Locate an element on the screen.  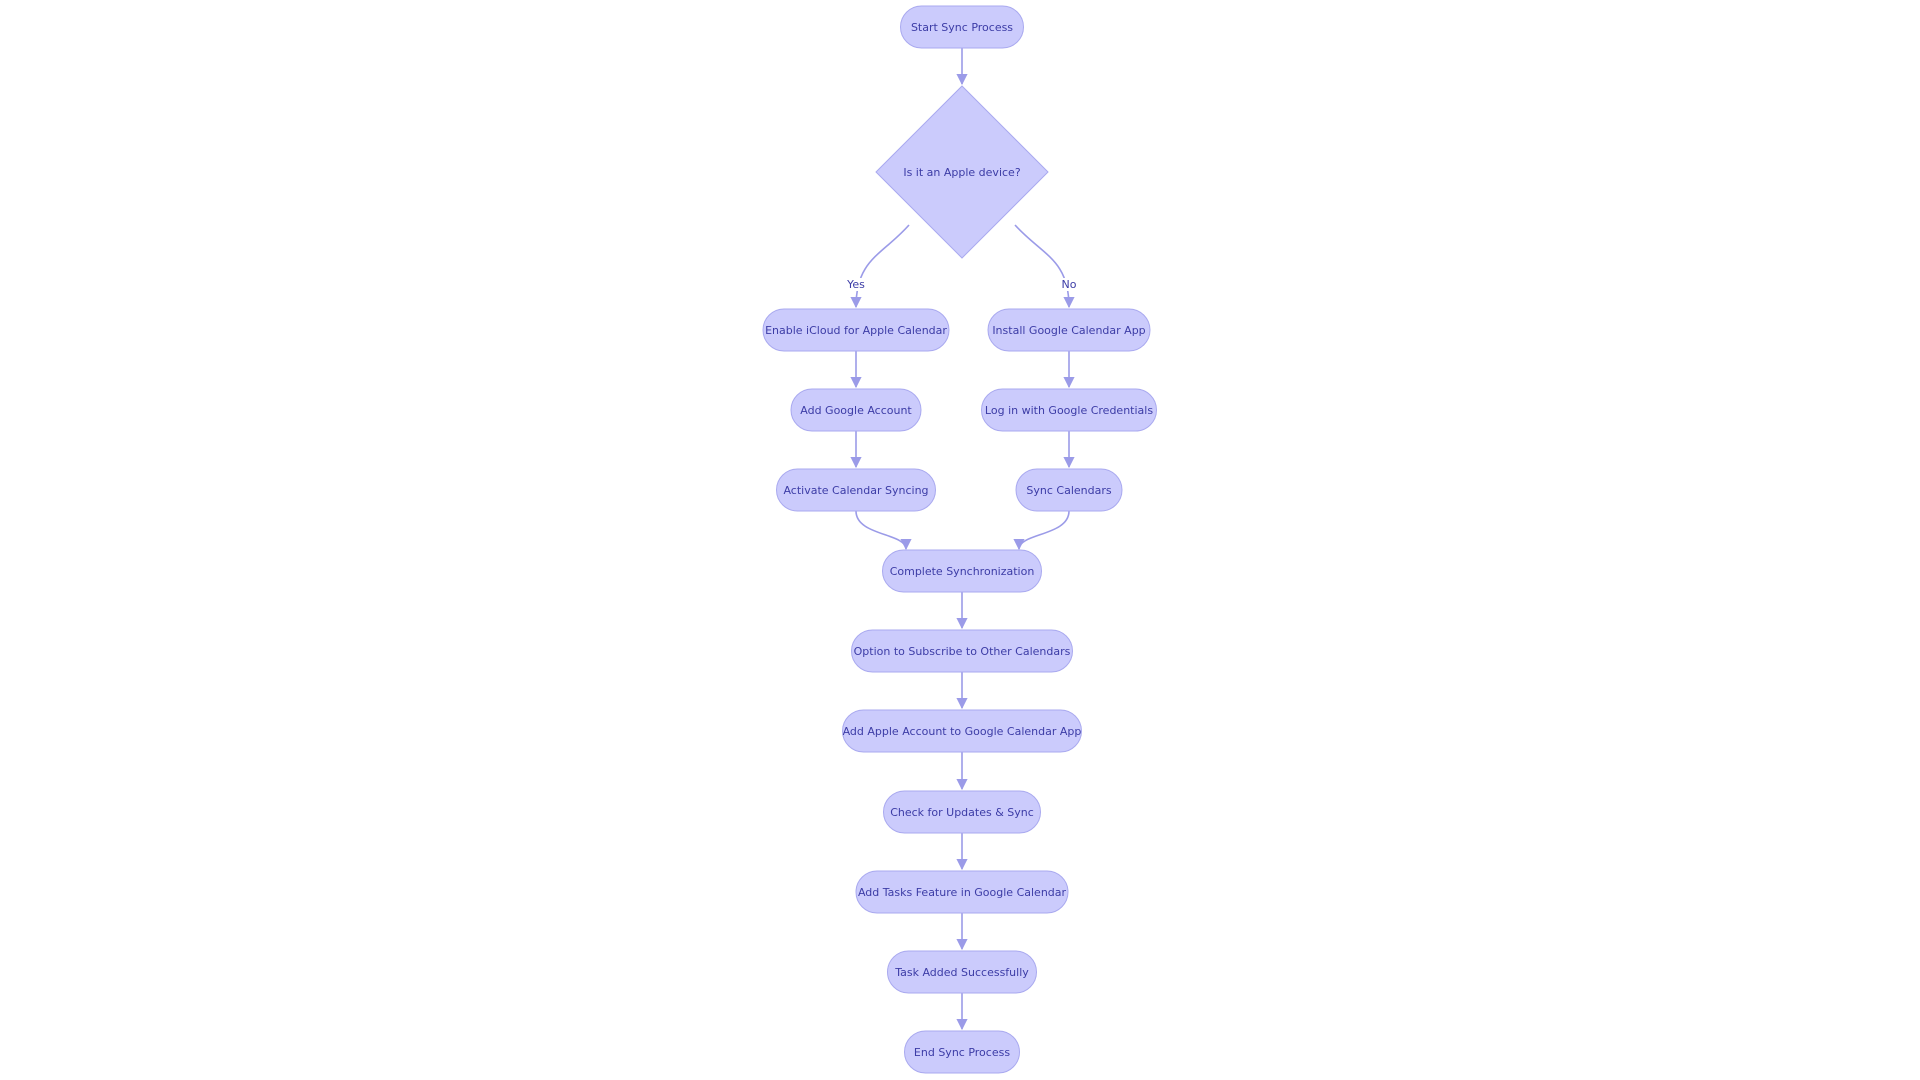
node-label: Add Apple Account to Google Calendar App is located at coordinates (962, 731).